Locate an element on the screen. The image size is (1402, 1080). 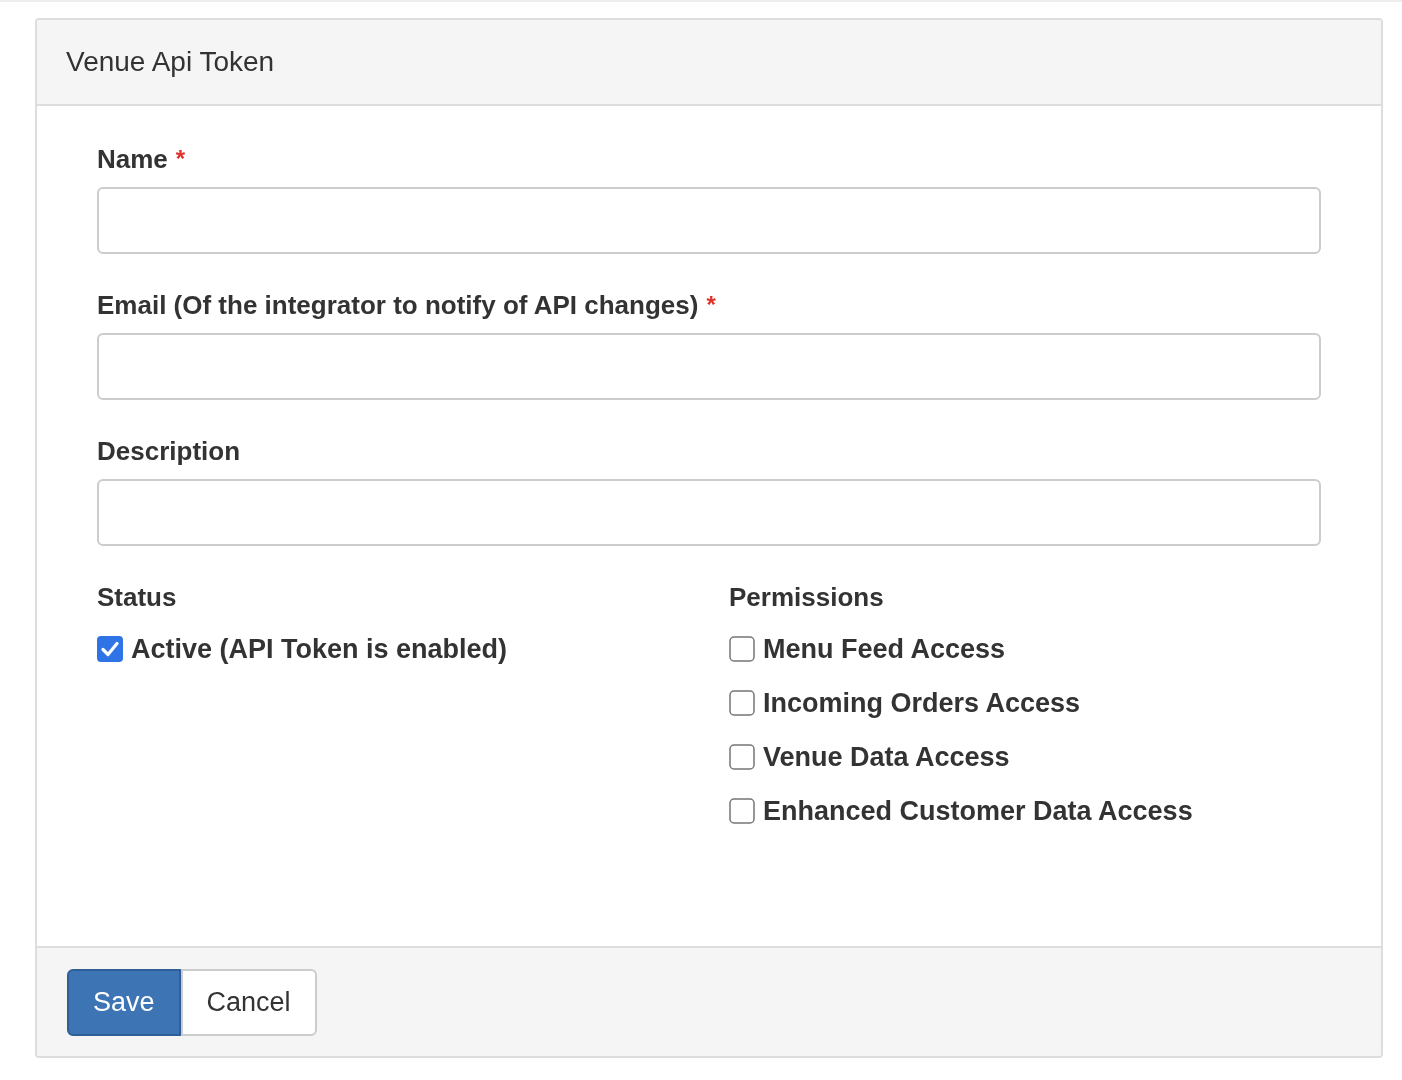
checkbox-label: Active (API Token is enabled) is located at coordinates (319, 649).